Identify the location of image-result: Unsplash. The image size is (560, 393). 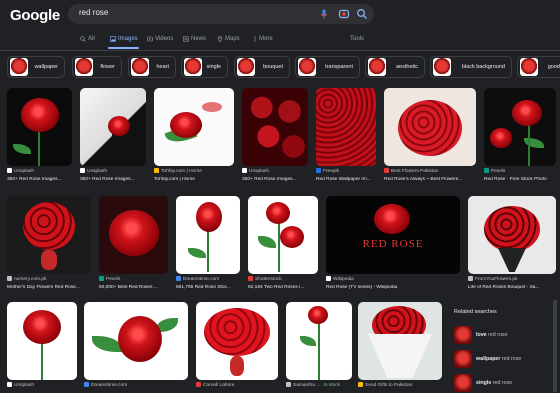
(42, 347).